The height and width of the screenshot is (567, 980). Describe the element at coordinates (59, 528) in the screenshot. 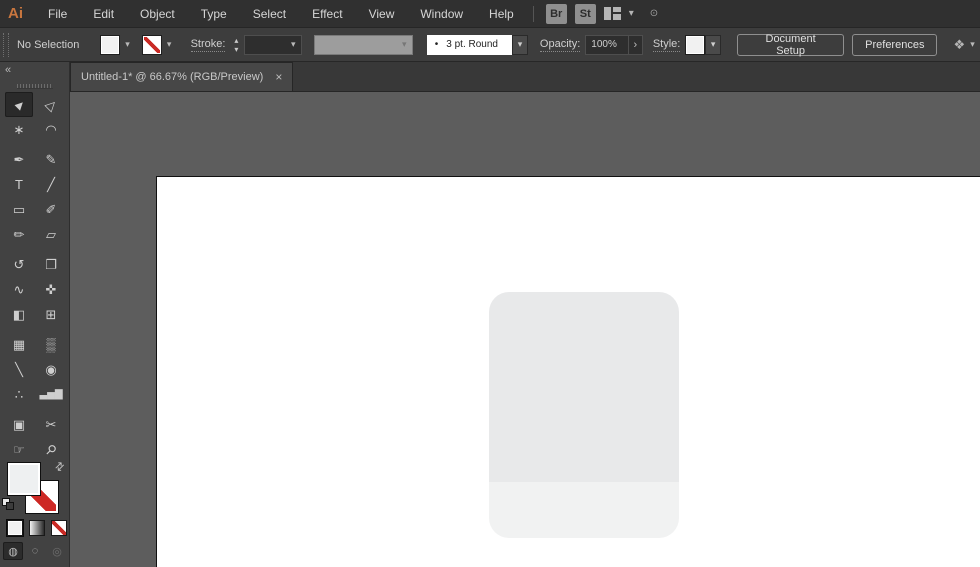

I see `none-button` at that location.